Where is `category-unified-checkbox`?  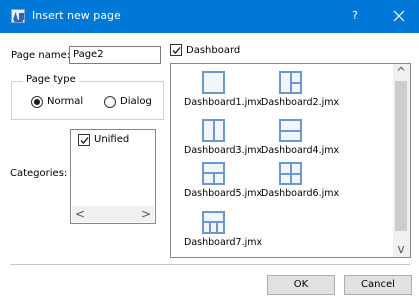 category-unified-checkbox is located at coordinates (84, 140).